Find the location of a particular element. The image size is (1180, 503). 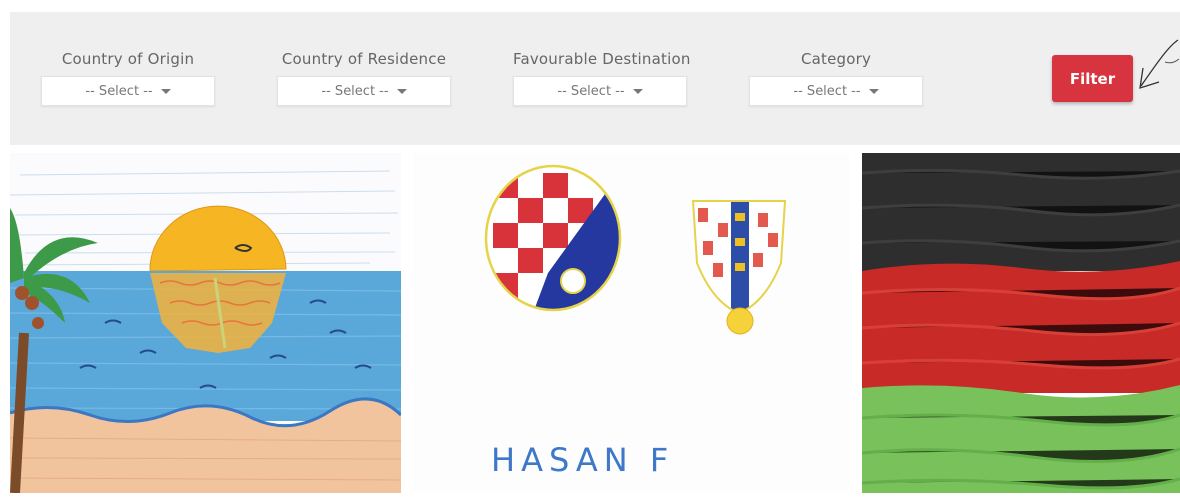

filter-country-of-residence: Country of Residence -- Select -- is located at coordinates (364, 78).